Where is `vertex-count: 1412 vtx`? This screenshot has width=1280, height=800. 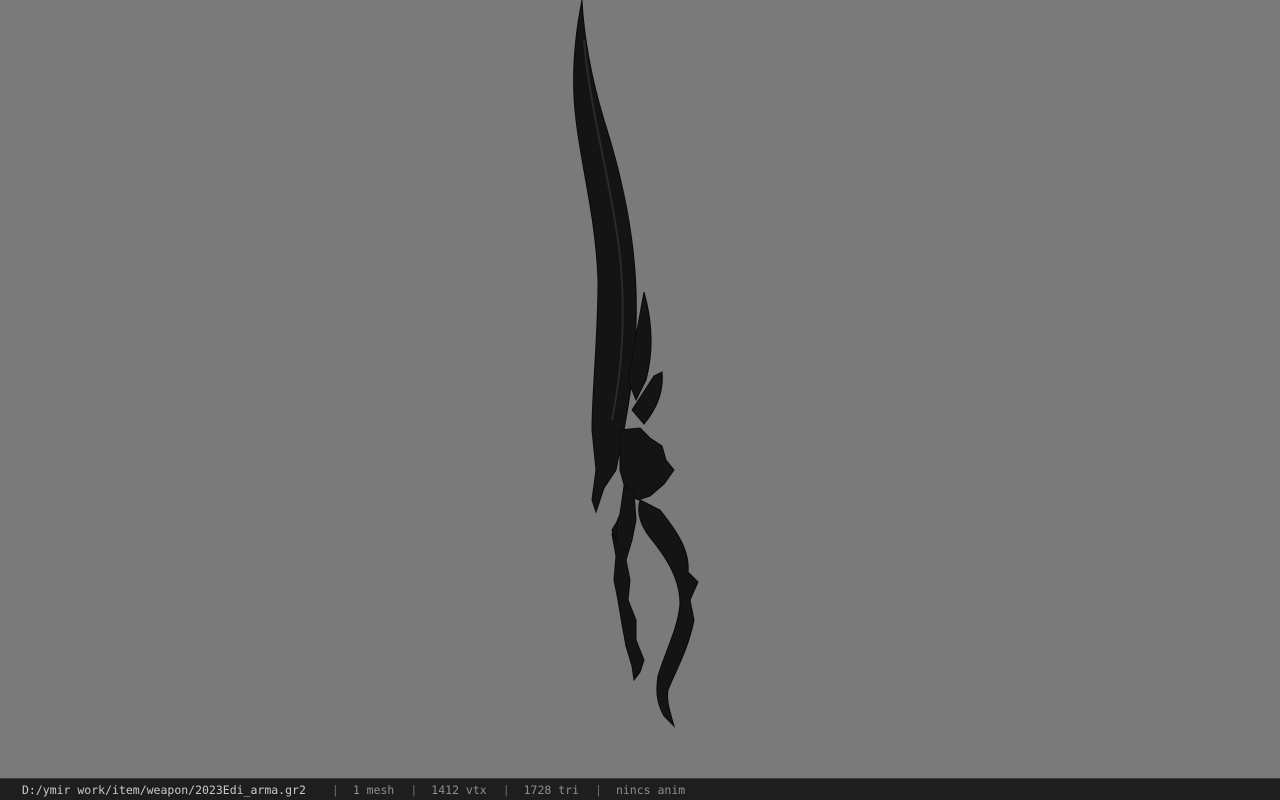
vertex-count: 1412 vtx is located at coordinates (459, 789).